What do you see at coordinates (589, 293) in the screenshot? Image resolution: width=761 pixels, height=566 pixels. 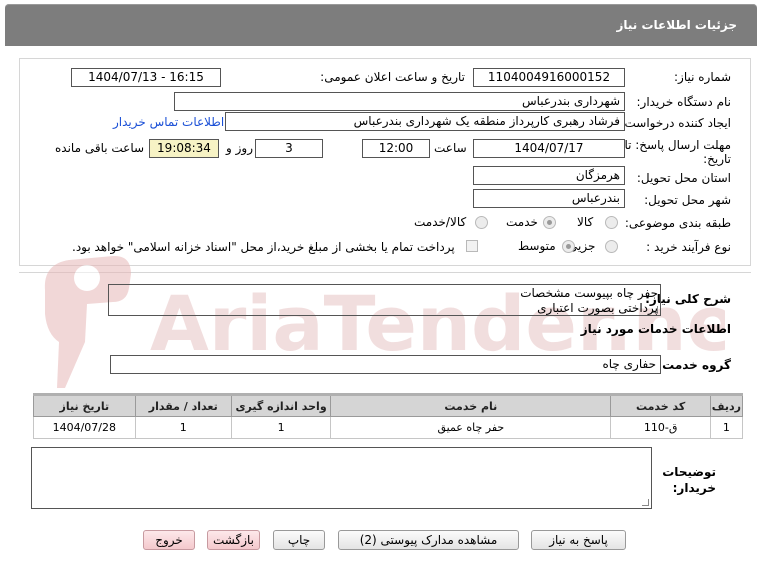 I see `summary-line-1: حفر چاه بپیوست مشخصات` at bounding box center [589, 293].